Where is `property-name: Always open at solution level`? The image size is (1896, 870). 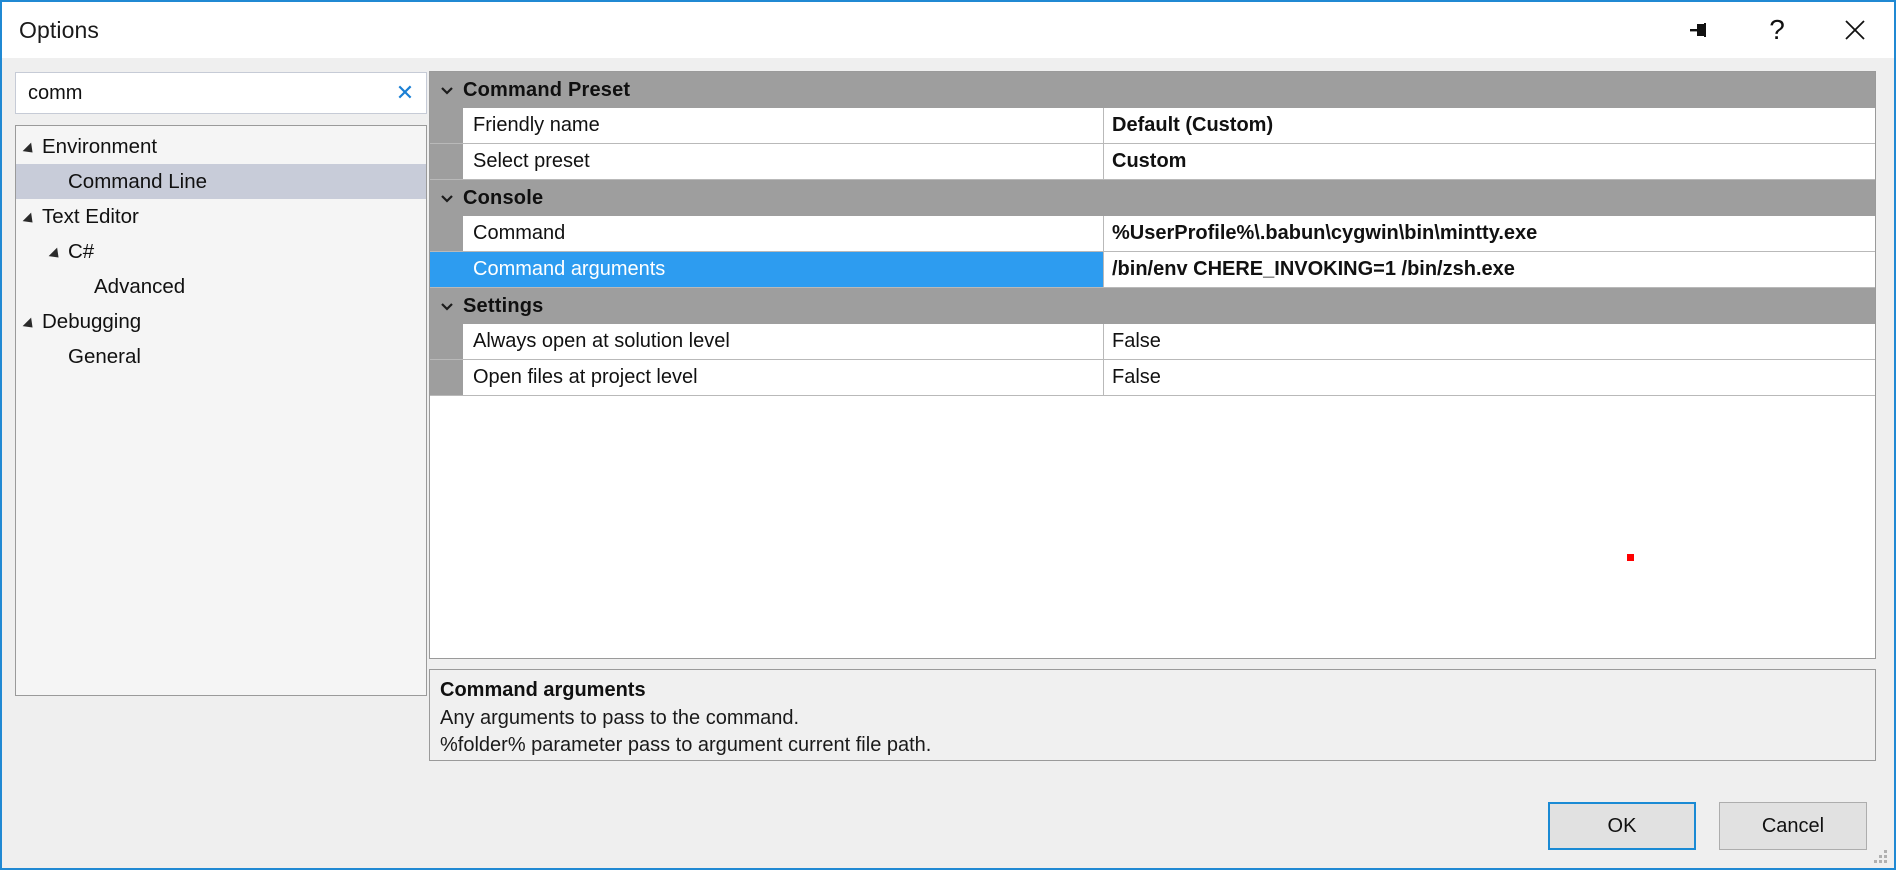 property-name: Always open at solution level is located at coordinates (783, 341).